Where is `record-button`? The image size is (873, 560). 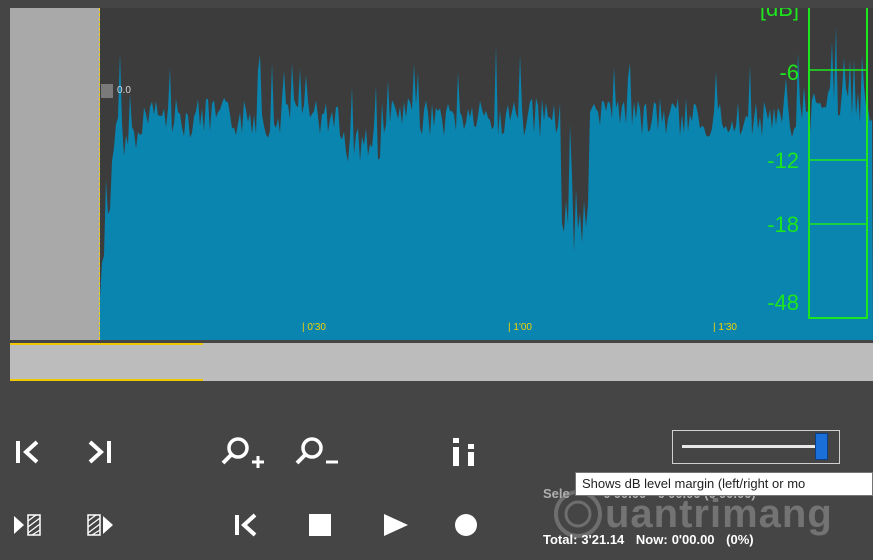 record-button is located at coordinates (468, 525).